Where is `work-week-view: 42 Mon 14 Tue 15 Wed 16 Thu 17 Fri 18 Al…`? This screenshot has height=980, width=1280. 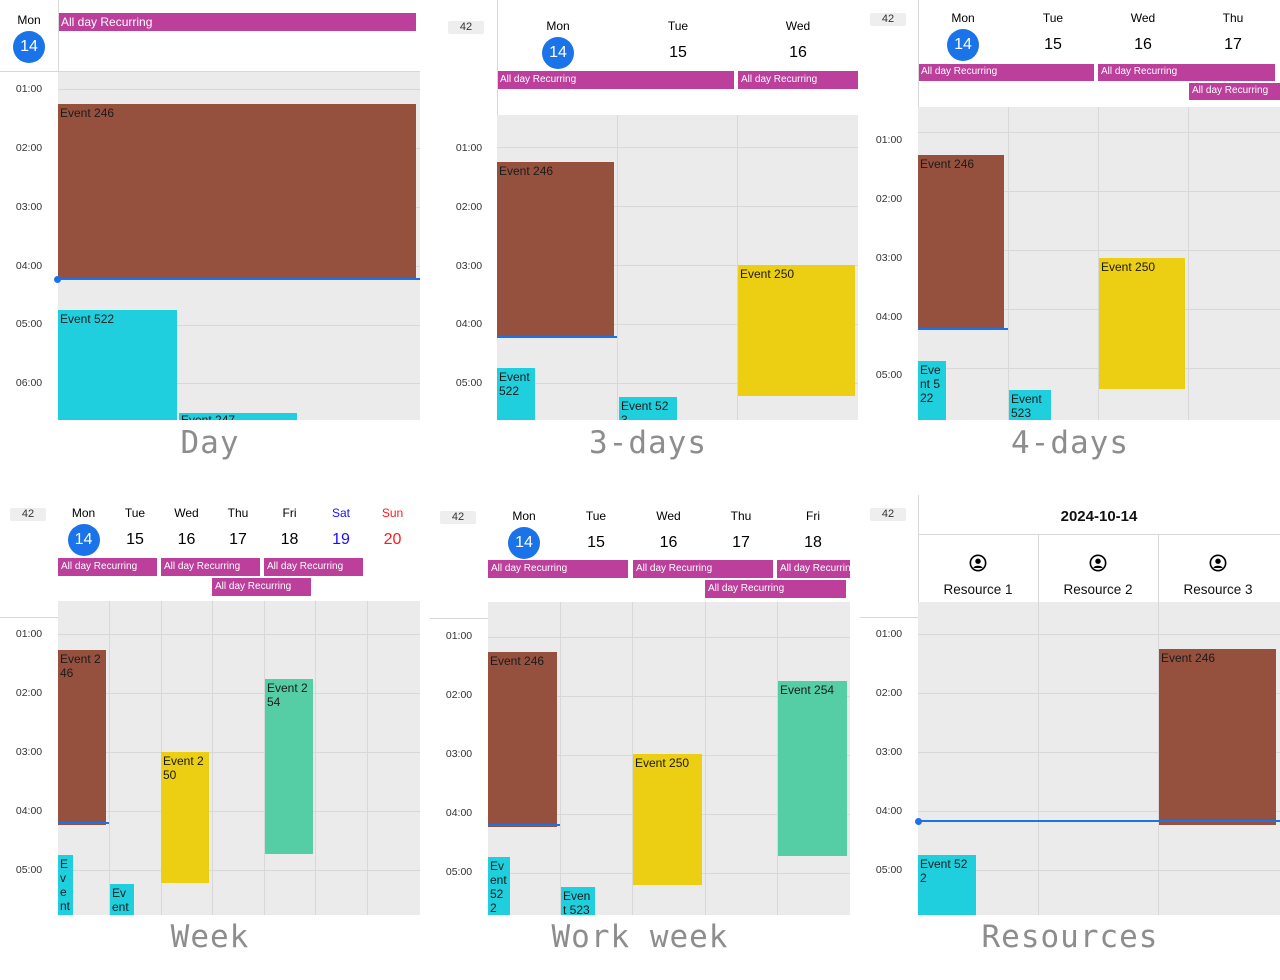 work-week-view: 42 Mon 14 Tue 15 Wed 16 Thu 17 Fri 18 Al… is located at coordinates (640, 705).